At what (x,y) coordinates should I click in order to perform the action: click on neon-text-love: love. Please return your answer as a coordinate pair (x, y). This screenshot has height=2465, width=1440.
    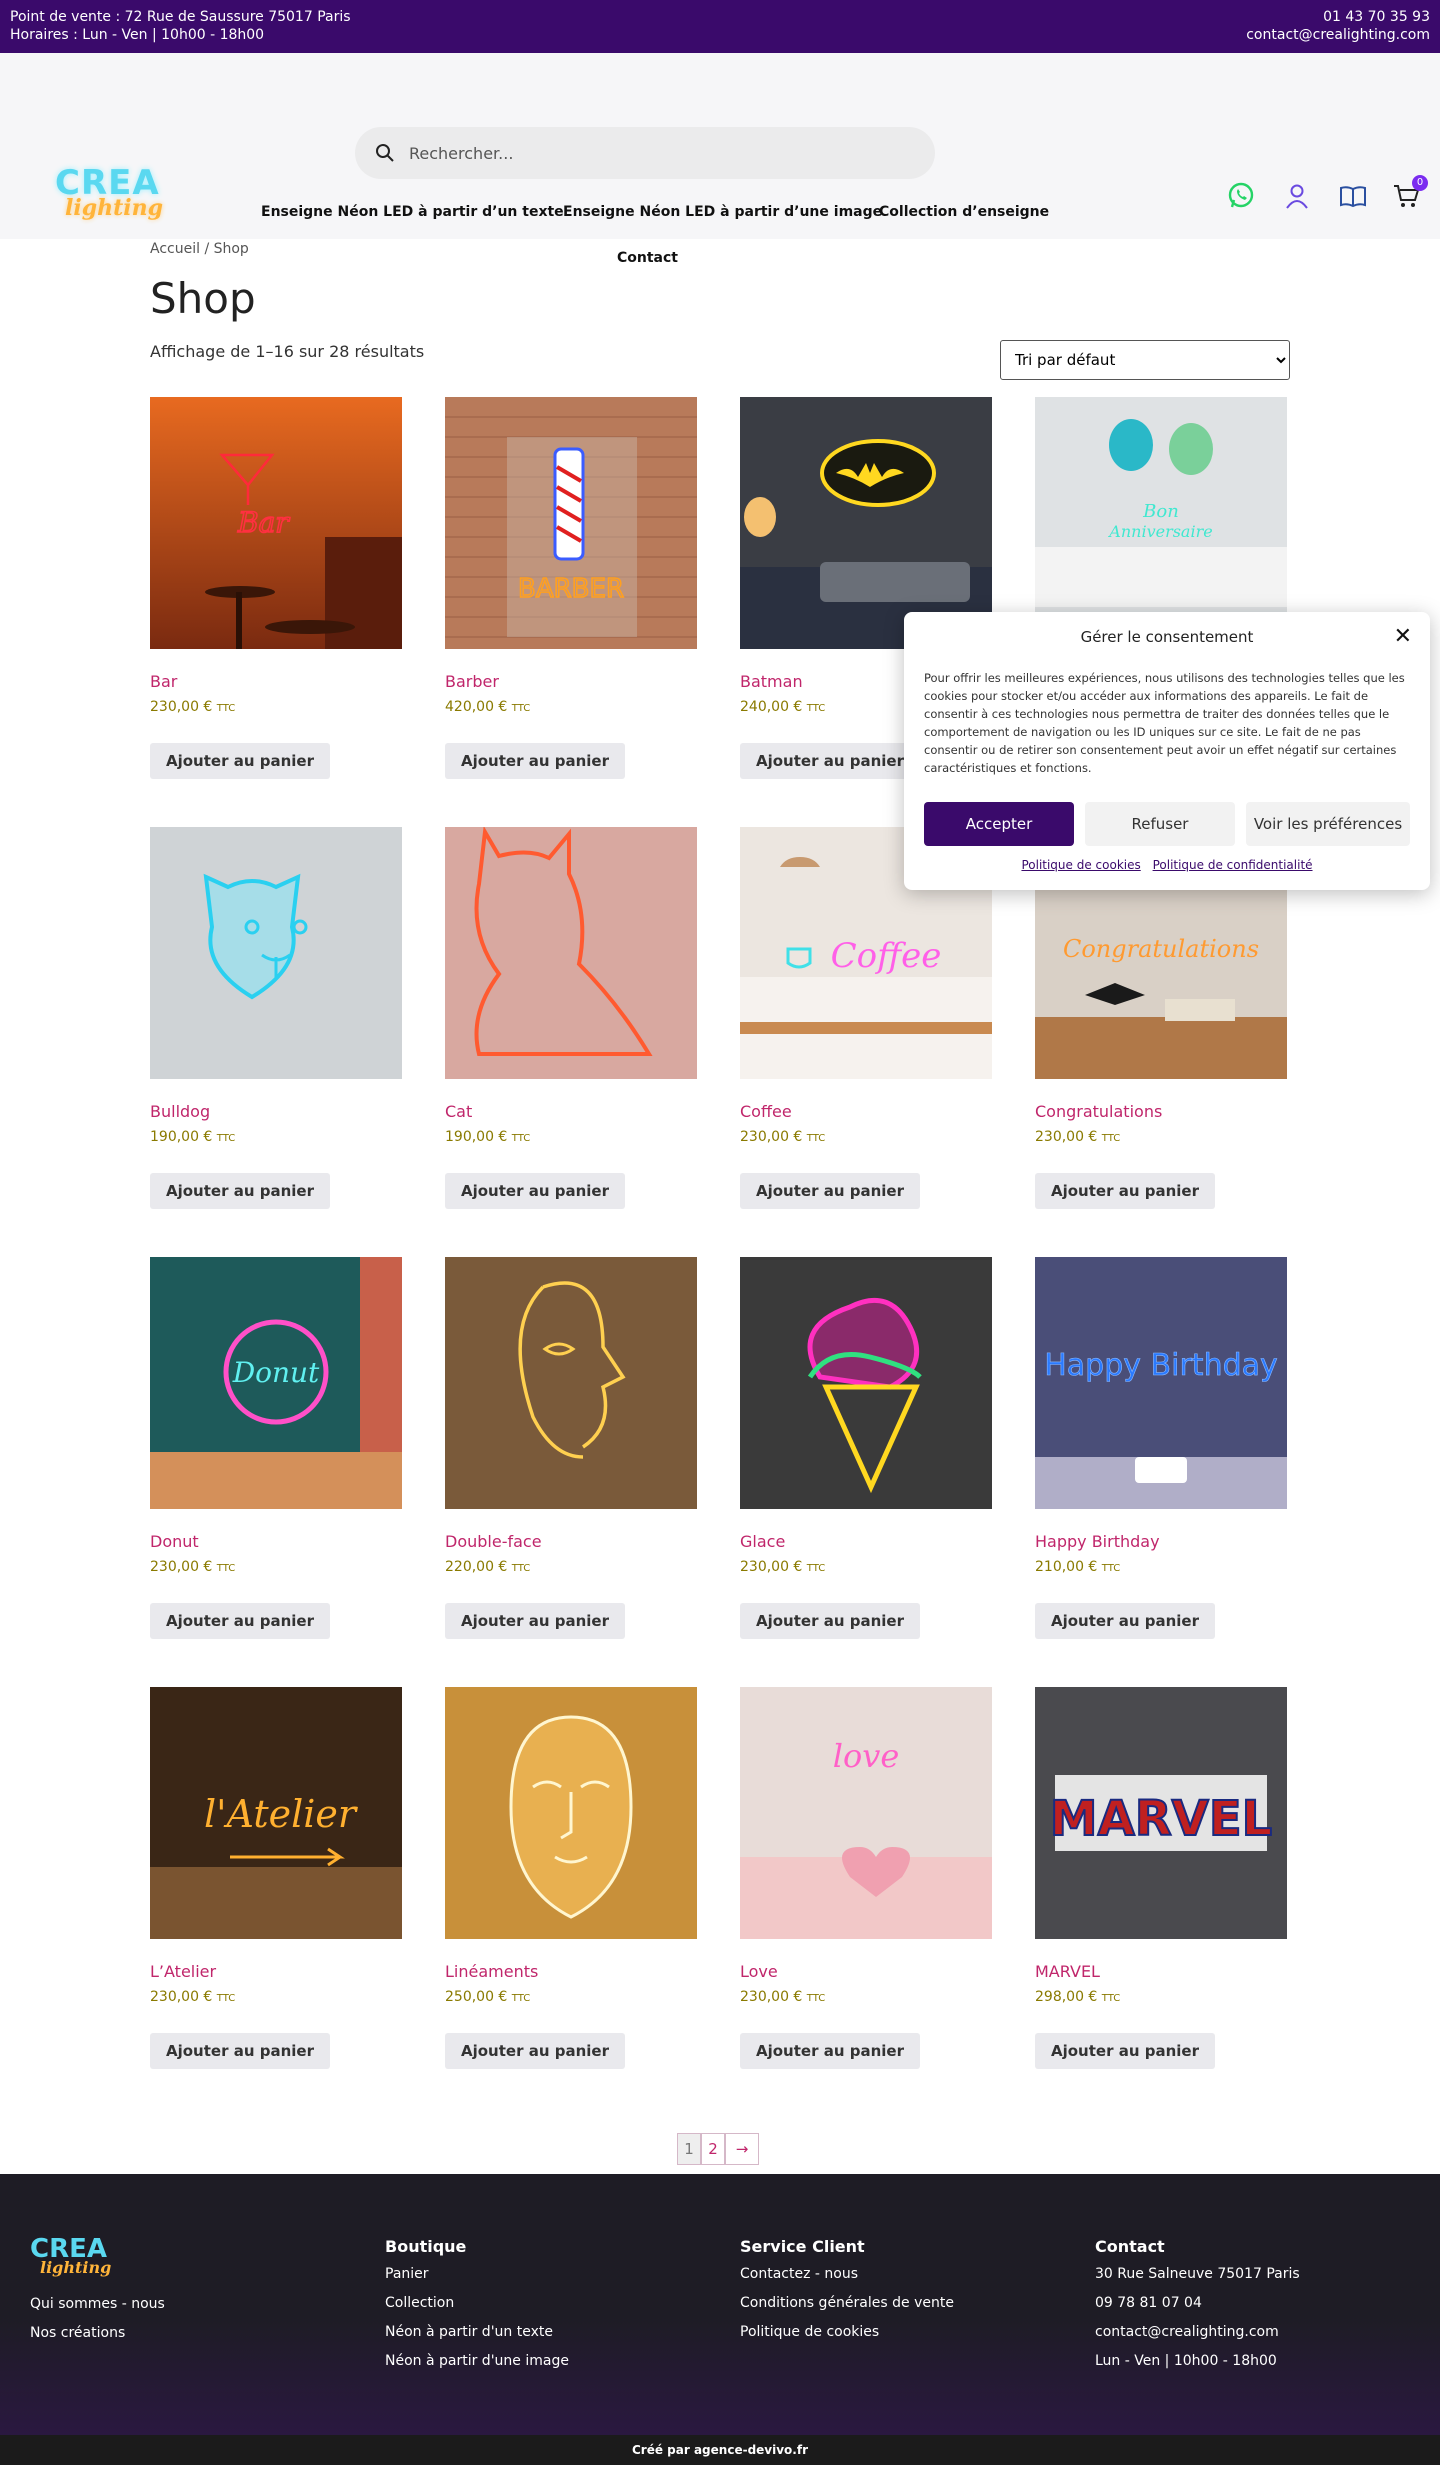
    Looking at the image, I should click on (866, 1756).